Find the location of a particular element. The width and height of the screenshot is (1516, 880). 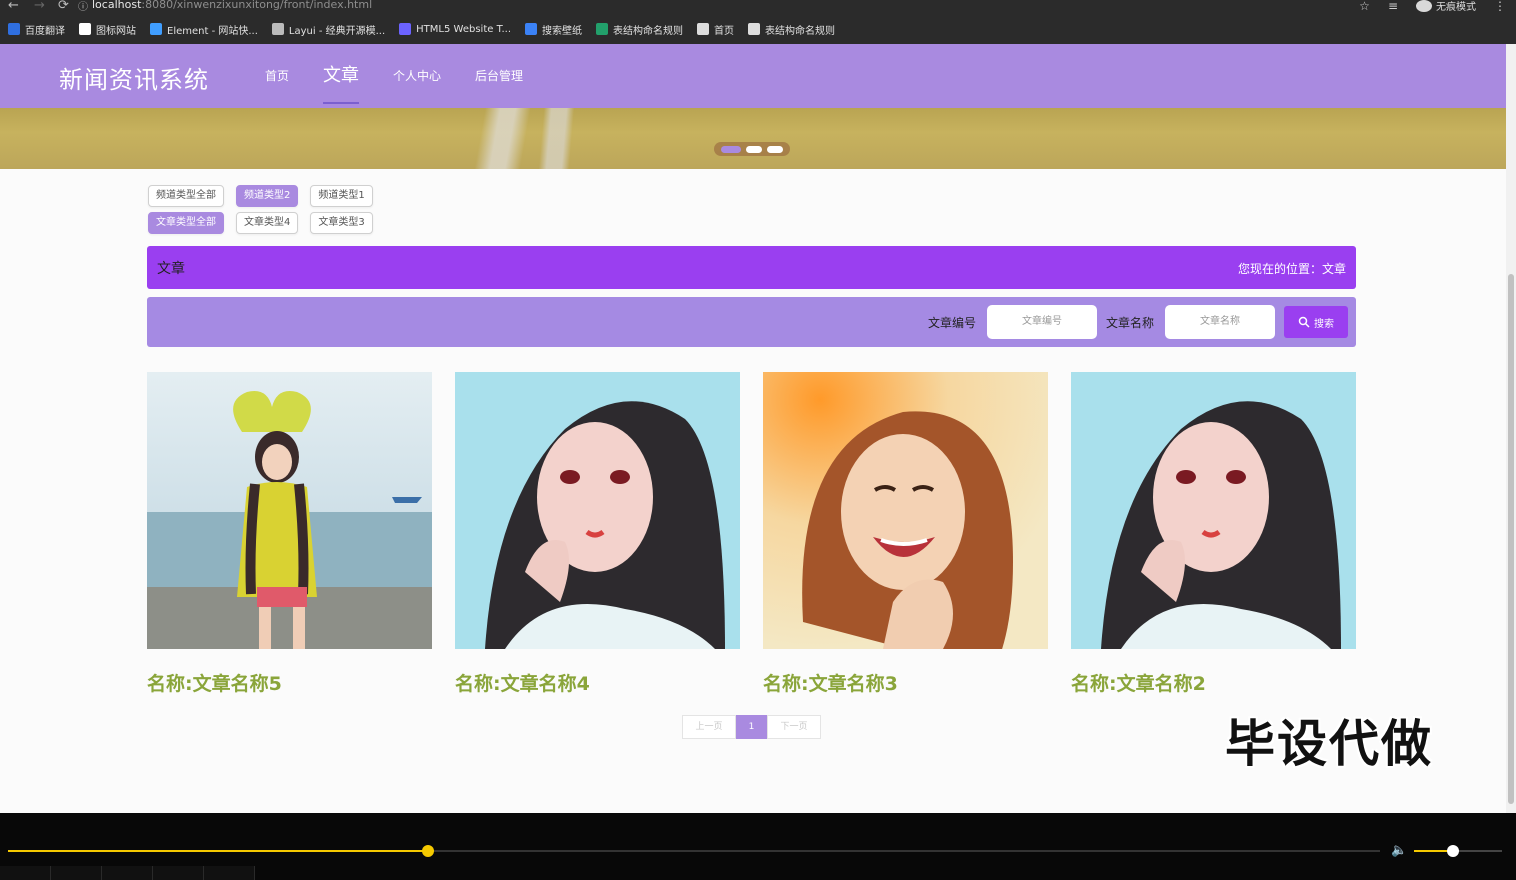

banner-carousel is located at coordinates (753, 138).